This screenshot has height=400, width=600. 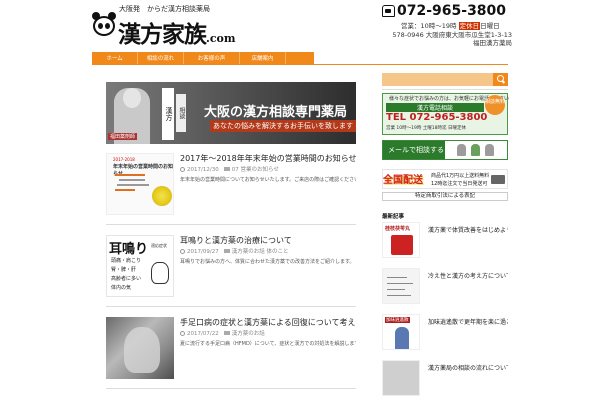 I want to click on logo-name: 漢方家族.com, so click(x=177, y=34).